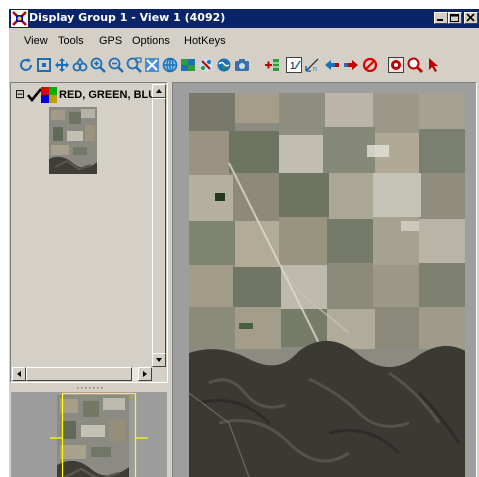  Describe the element at coordinates (188, 65) in the screenshot. I see `layers-icon` at that location.